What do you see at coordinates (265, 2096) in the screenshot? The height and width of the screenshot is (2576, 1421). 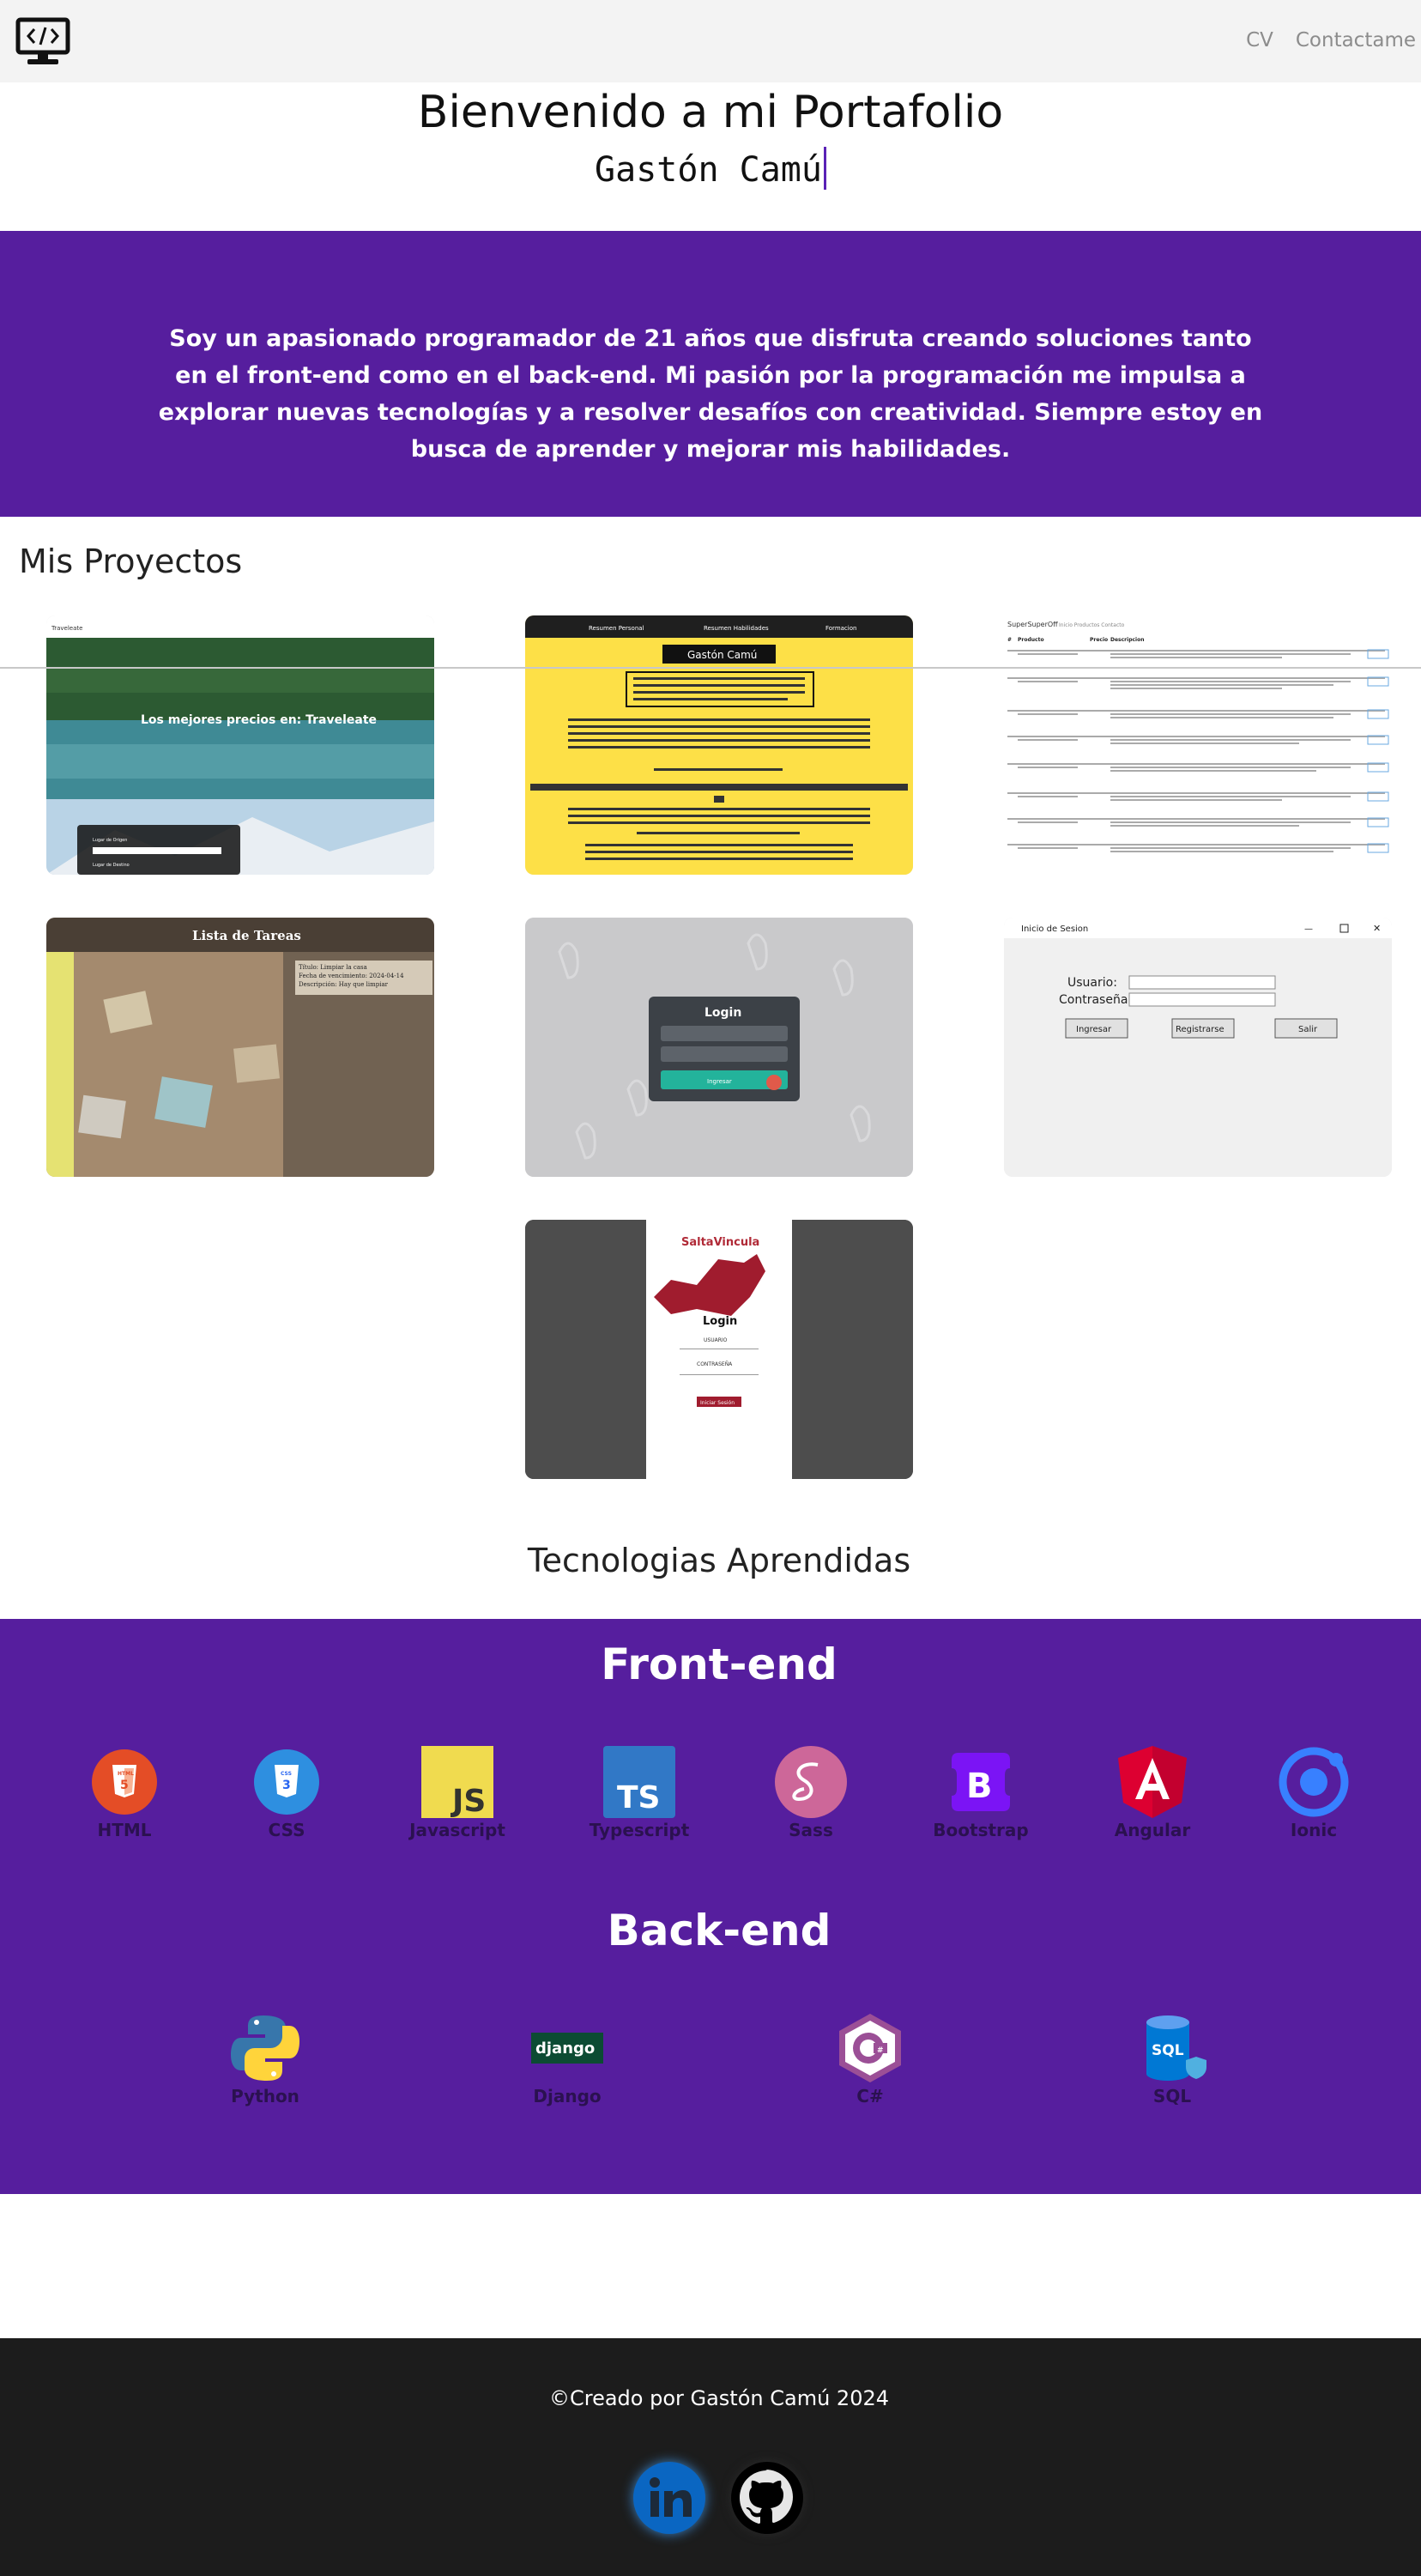 I see `skill-label: Python` at bounding box center [265, 2096].